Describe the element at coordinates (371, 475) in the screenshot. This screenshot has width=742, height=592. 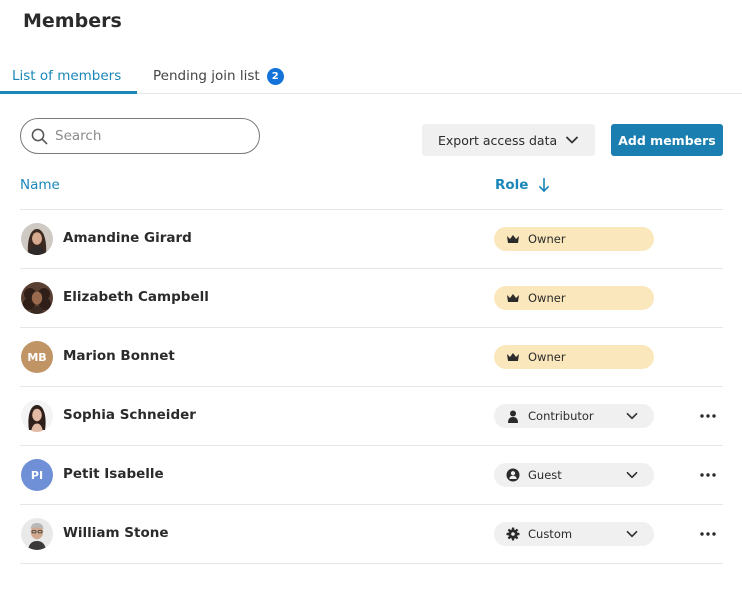
I see `table-row: PI Petit Isabelle Guest` at that location.